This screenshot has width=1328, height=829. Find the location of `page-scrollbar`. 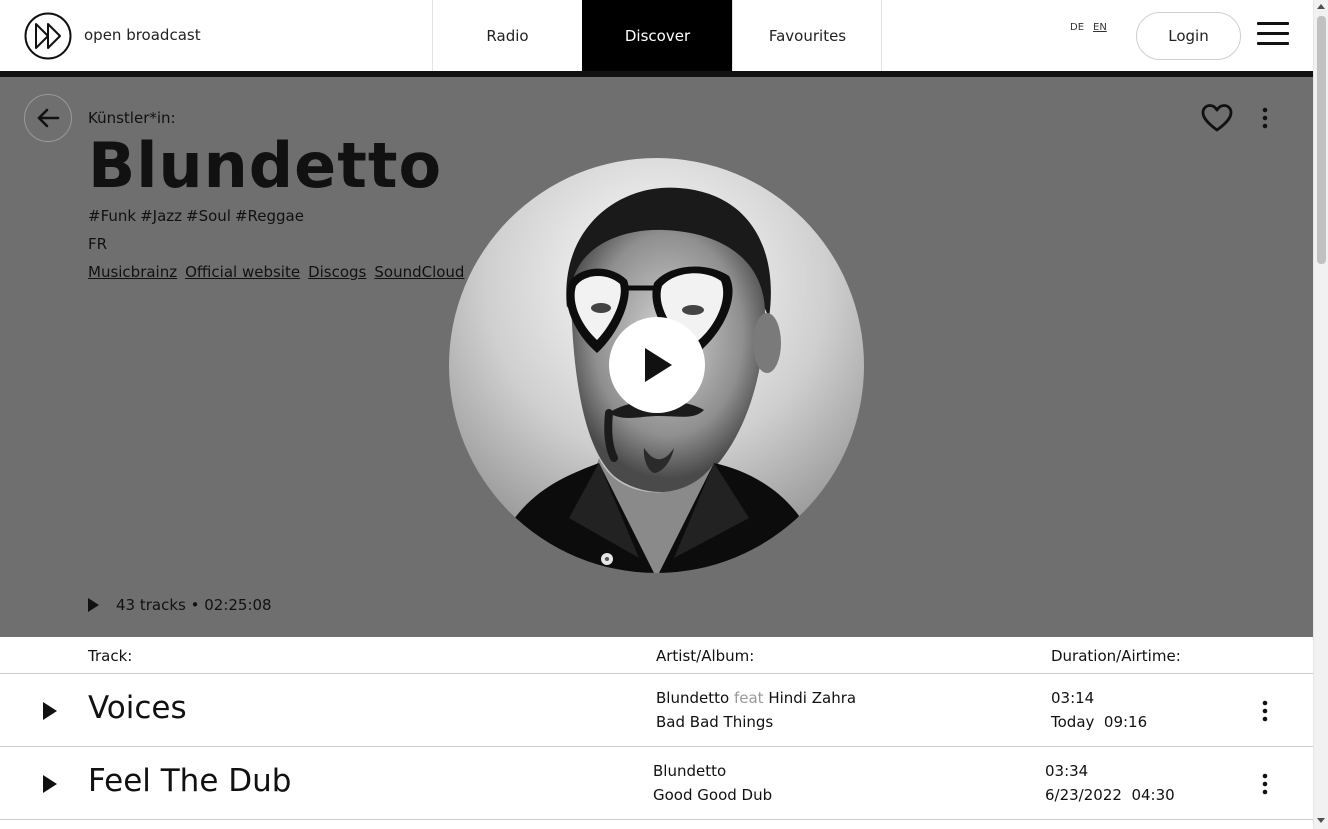

page-scrollbar is located at coordinates (1320, 414).